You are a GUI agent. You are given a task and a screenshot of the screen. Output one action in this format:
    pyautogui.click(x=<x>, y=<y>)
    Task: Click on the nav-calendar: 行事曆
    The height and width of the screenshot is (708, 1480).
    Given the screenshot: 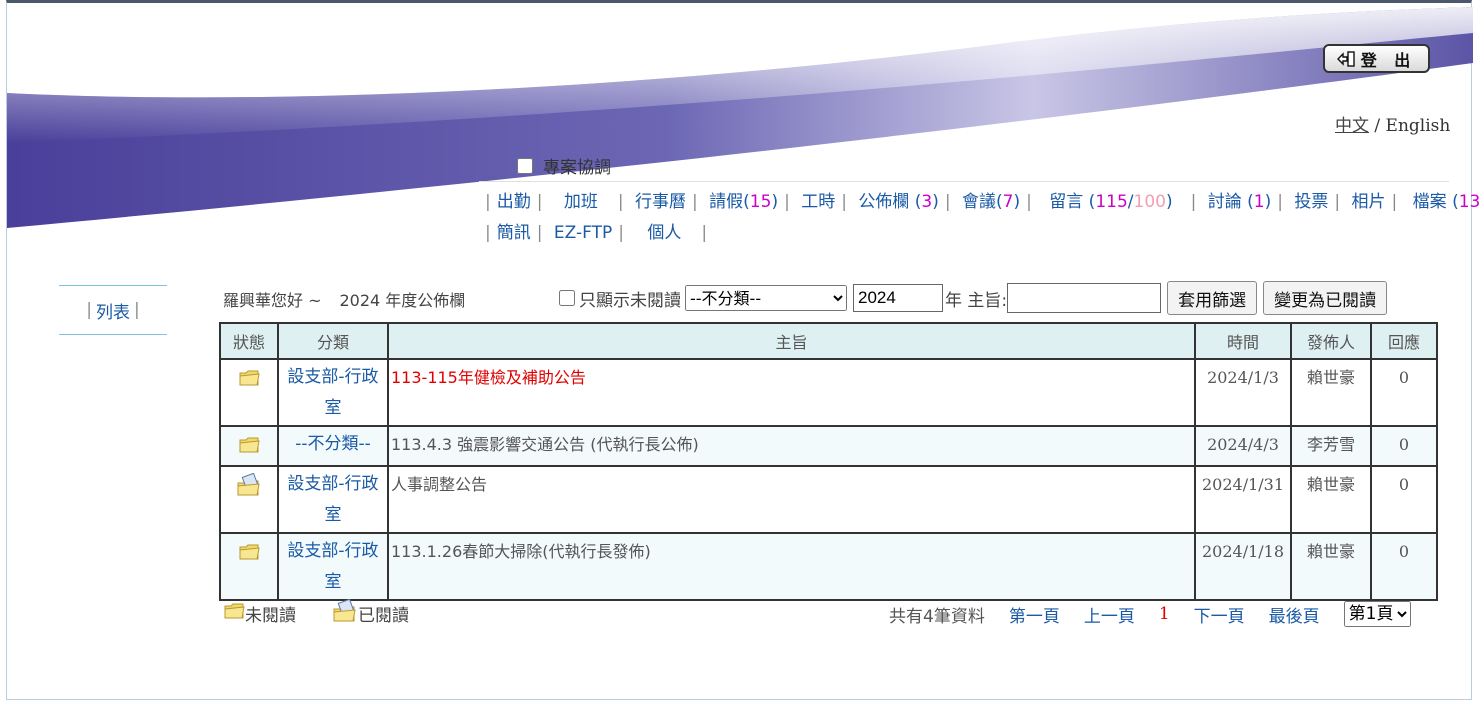 What is the action you would take?
    pyautogui.click(x=660, y=202)
    